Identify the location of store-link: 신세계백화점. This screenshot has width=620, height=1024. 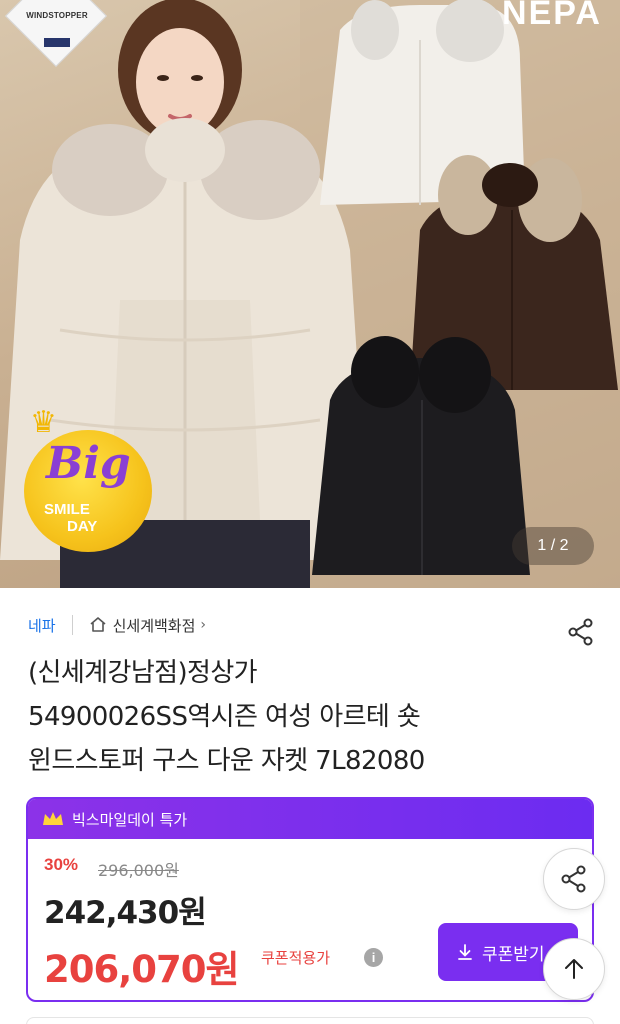
(154, 625).